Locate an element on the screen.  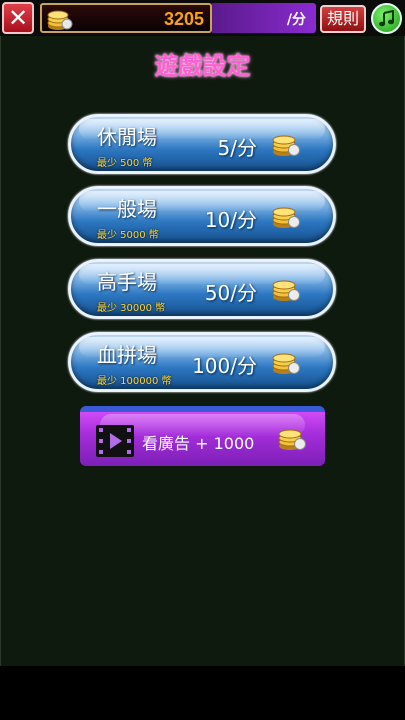
page-title: 遊戲設定 is located at coordinates (202, 66).